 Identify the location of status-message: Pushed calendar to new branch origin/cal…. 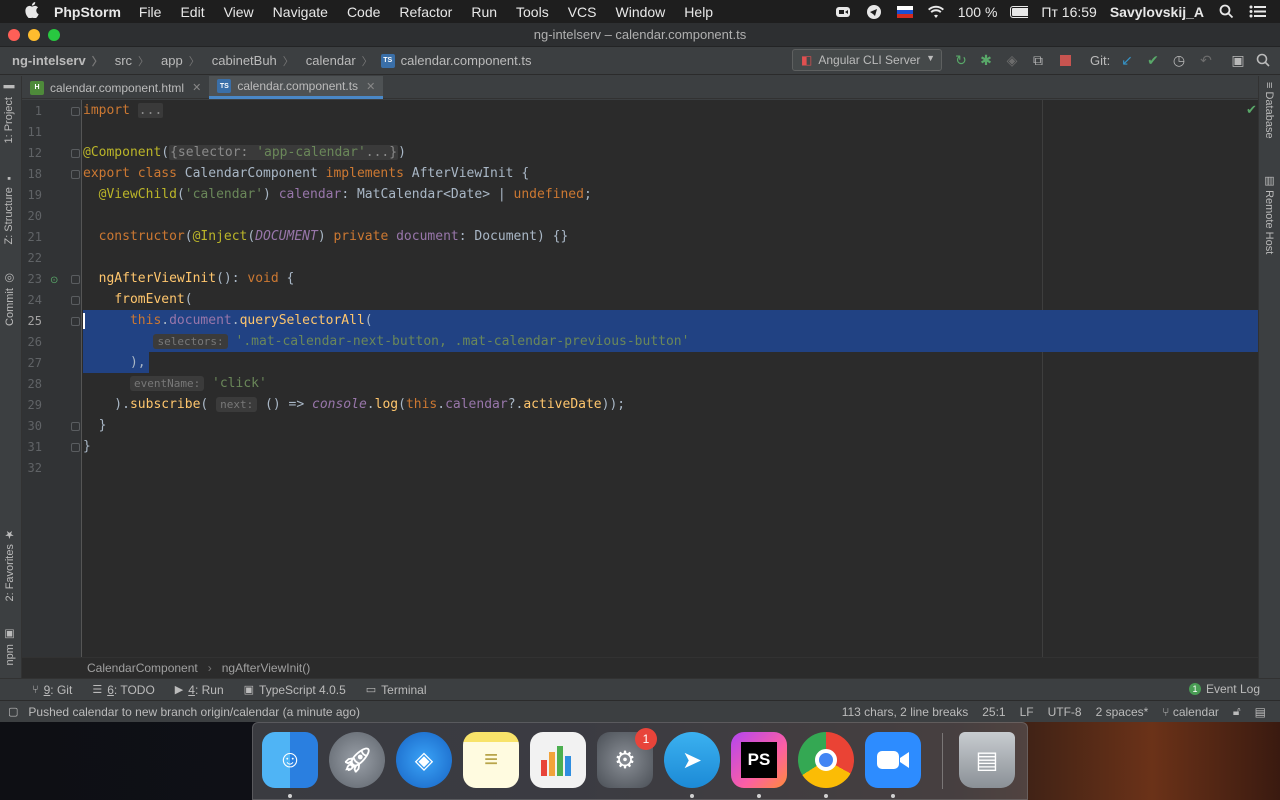
(194, 712).